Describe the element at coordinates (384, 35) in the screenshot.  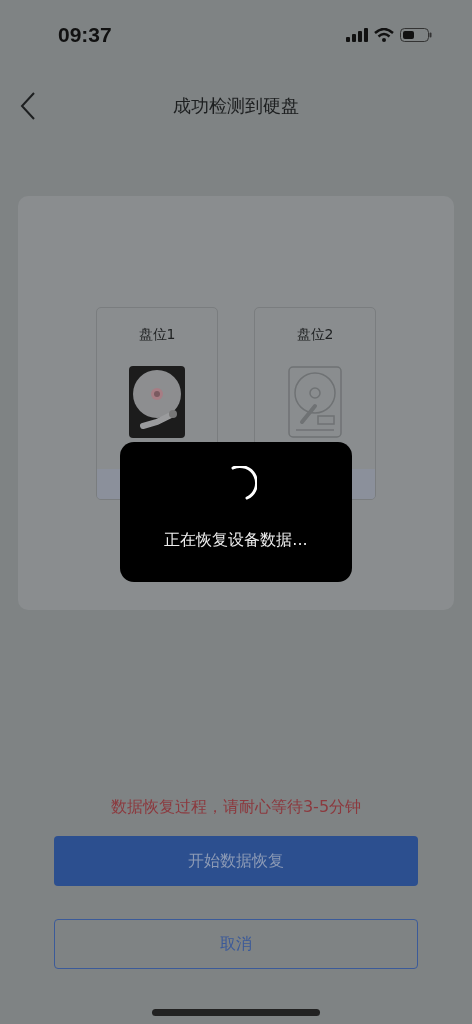
I see `wifi-icon` at that location.